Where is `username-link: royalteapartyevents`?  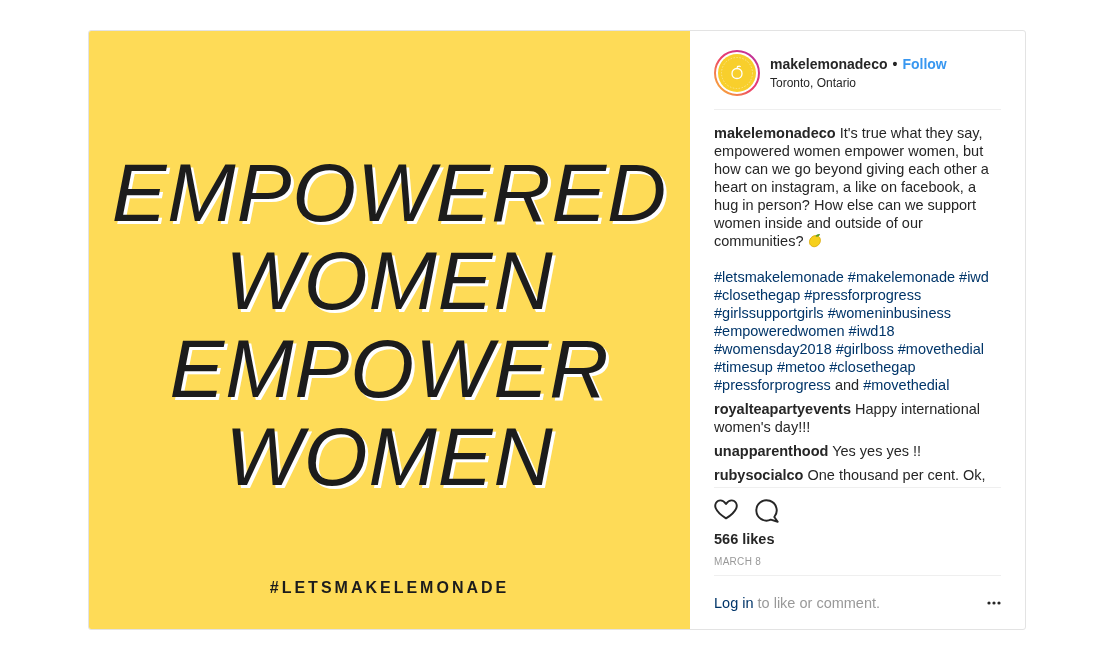 username-link: royalteapartyevents is located at coordinates (782, 409).